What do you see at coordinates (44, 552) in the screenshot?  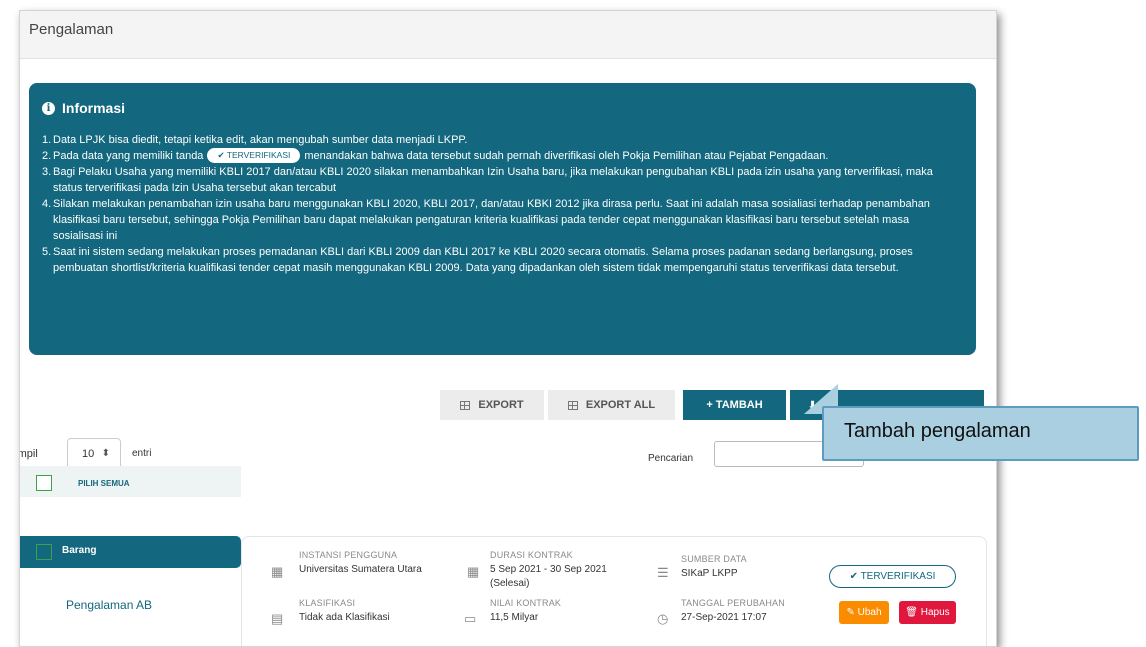 I see `category-checkbox` at bounding box center [44, 552].